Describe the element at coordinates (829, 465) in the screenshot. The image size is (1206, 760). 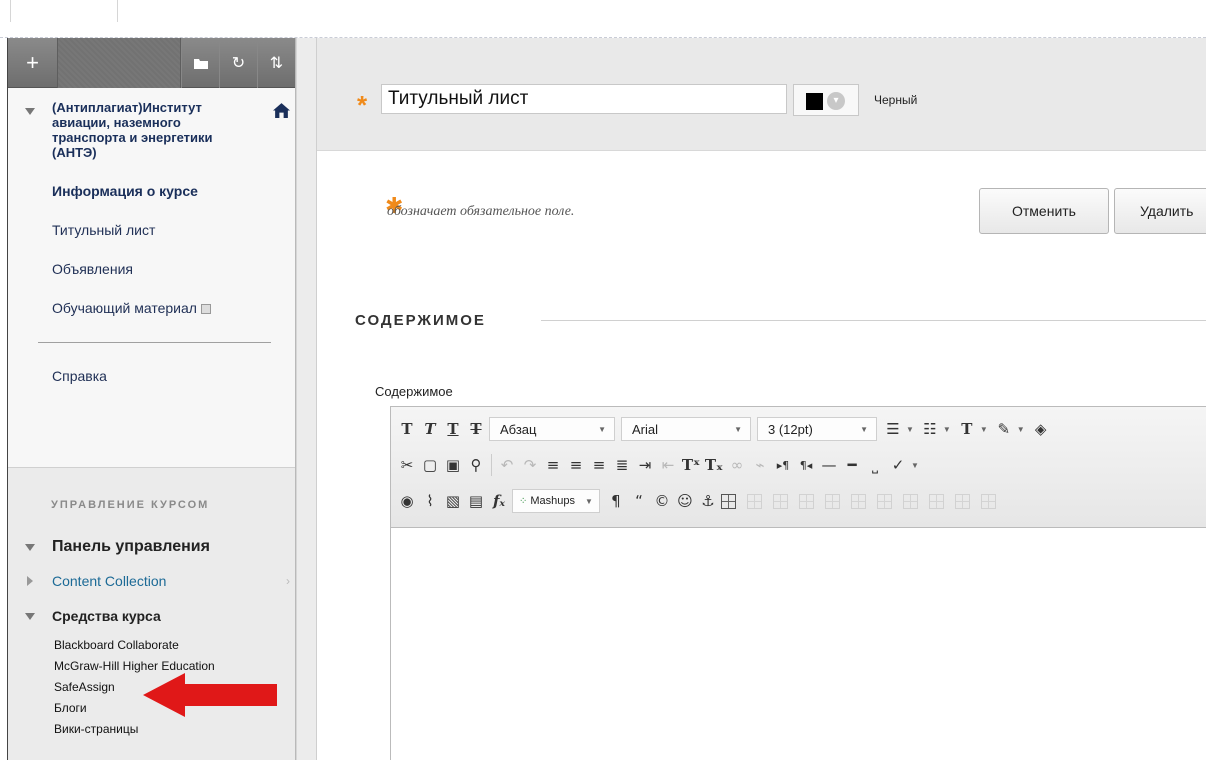
I see `horizontal-rule-icon: —` at that location.